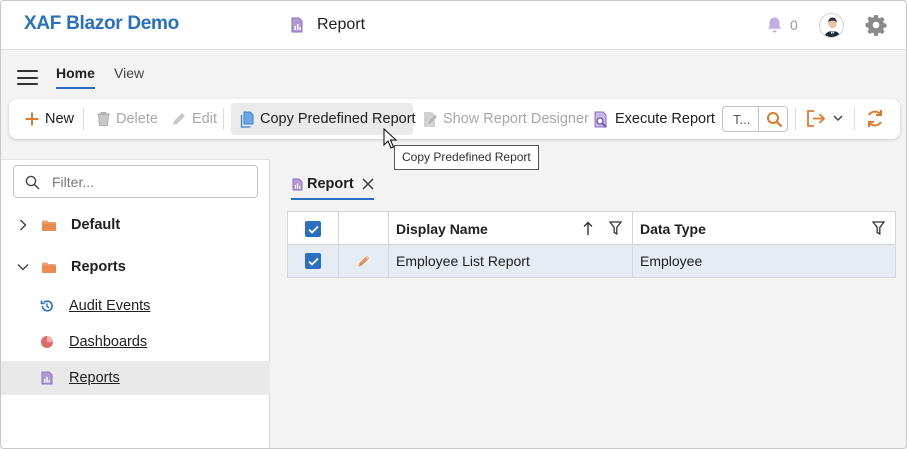 This screenshot has width=907, height=449. Describe the element at coordinates (135, 378) in the screenshot. I see `sidebar-item-reports: Reports` at that location.